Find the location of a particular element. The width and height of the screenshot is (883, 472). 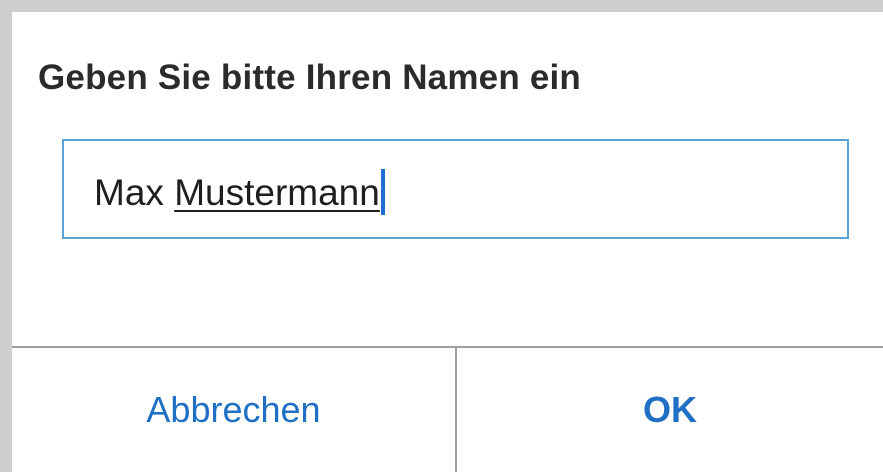

name-input-value: Max Mustermann is located at coordinates (239, 192).